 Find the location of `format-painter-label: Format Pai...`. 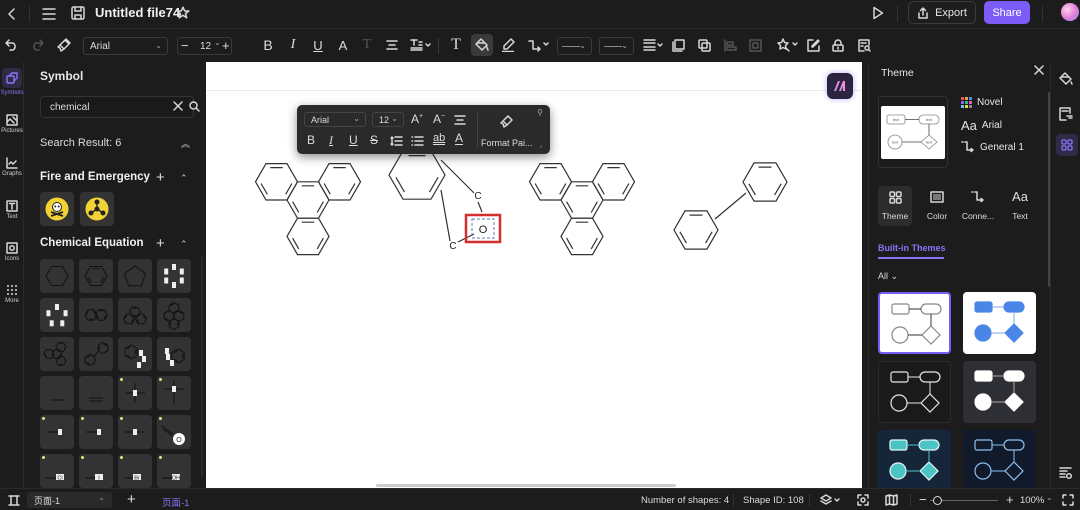

format-painter-label: Format Pai... is located at coordinates (507, 143).